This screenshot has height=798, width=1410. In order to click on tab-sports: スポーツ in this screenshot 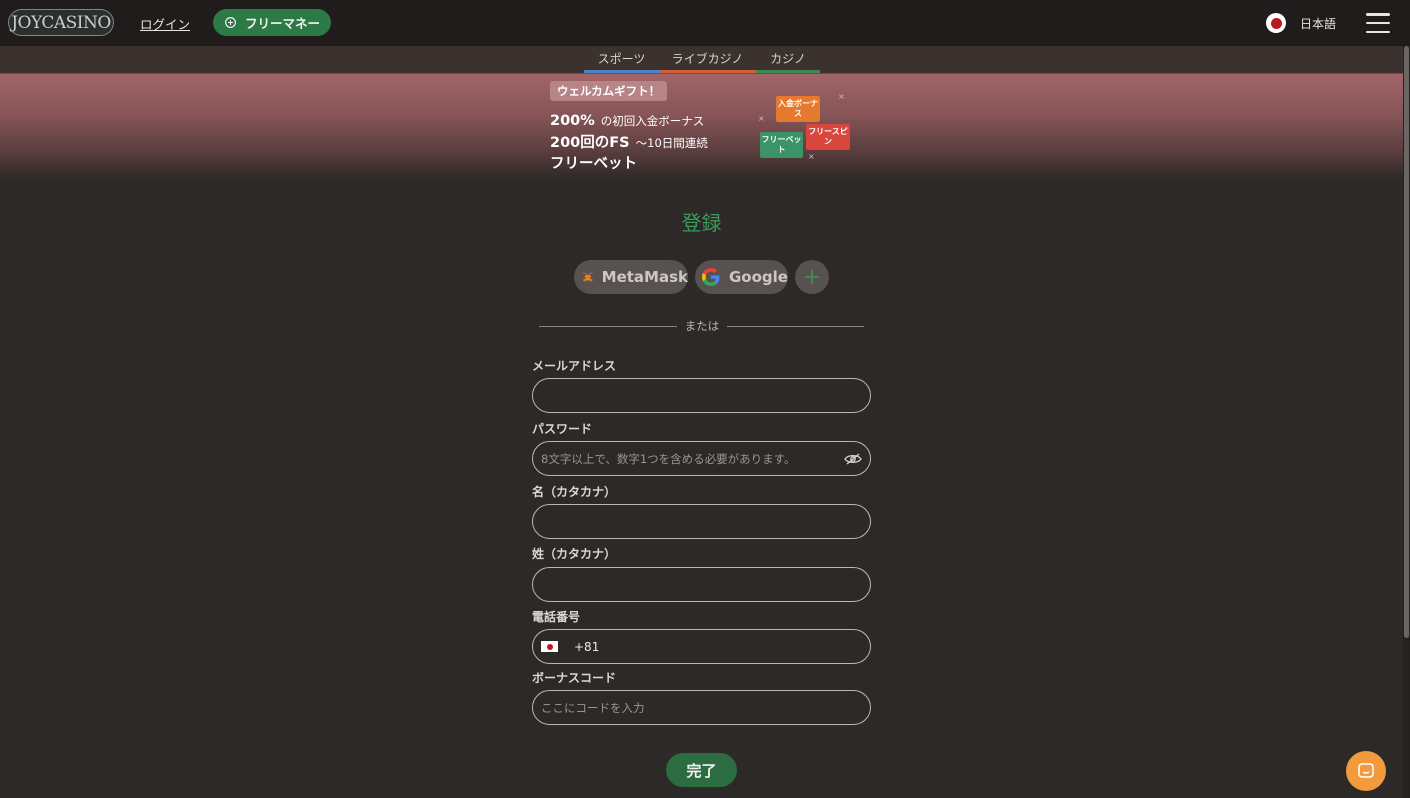, I will do `click(621, 59)`.